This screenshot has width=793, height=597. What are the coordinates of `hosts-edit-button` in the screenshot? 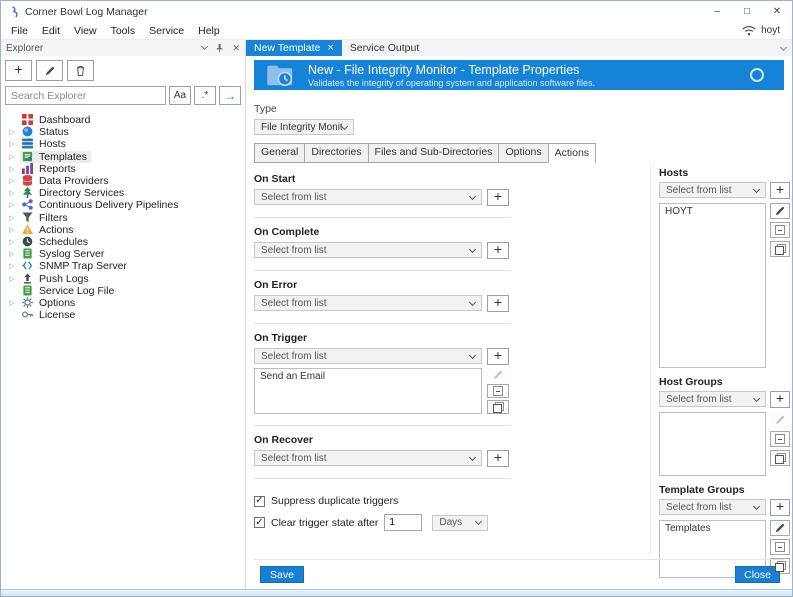 It's located at (780, 211).